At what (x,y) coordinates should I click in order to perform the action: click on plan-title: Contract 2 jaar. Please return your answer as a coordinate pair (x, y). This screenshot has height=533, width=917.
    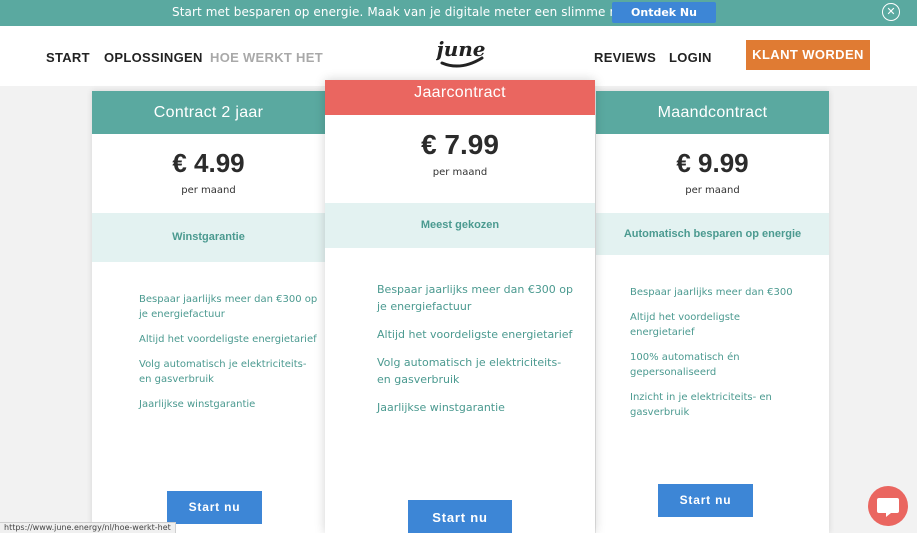
    Looking at the image, I should click on (208, 112).